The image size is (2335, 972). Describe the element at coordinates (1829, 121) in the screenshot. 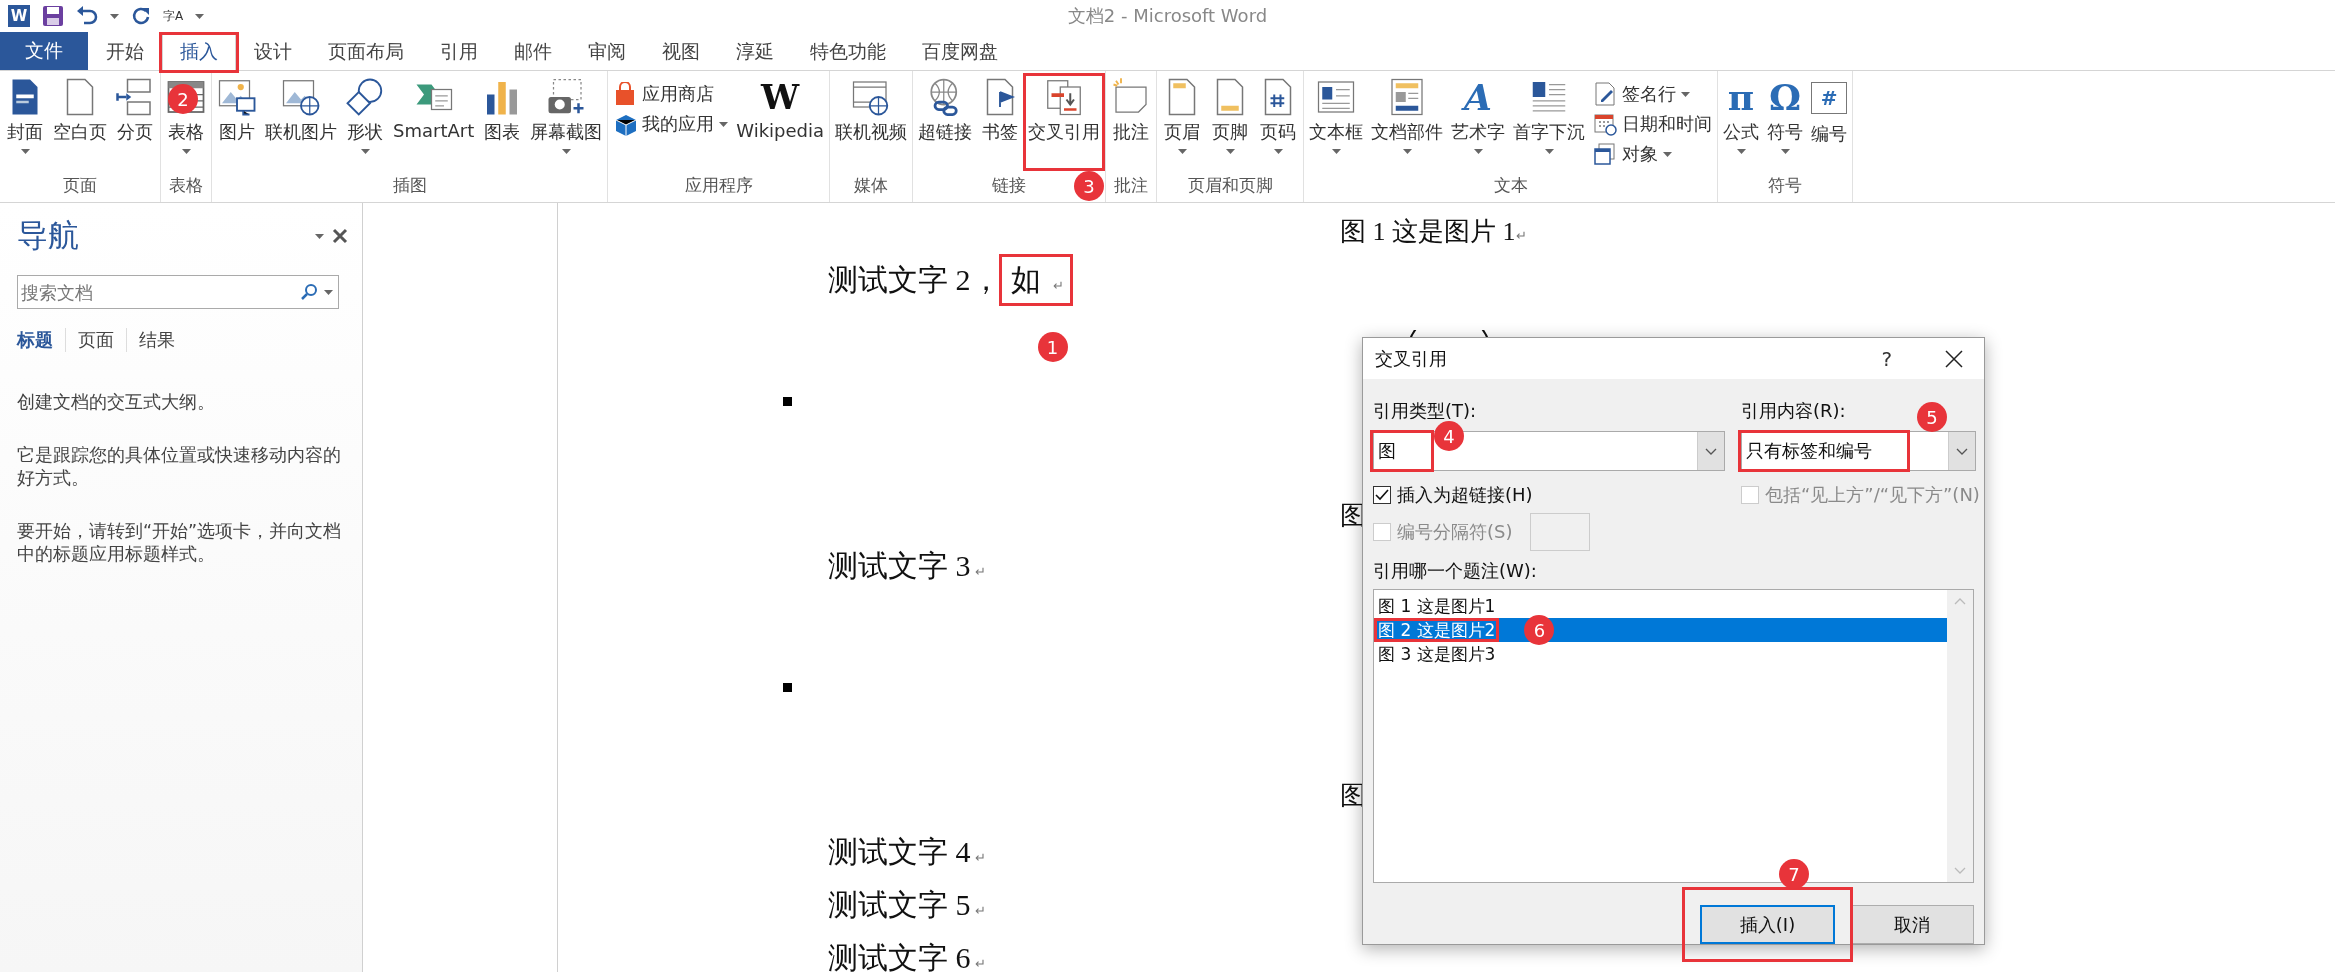

I see `ribbon-button: # 编号` at that location.